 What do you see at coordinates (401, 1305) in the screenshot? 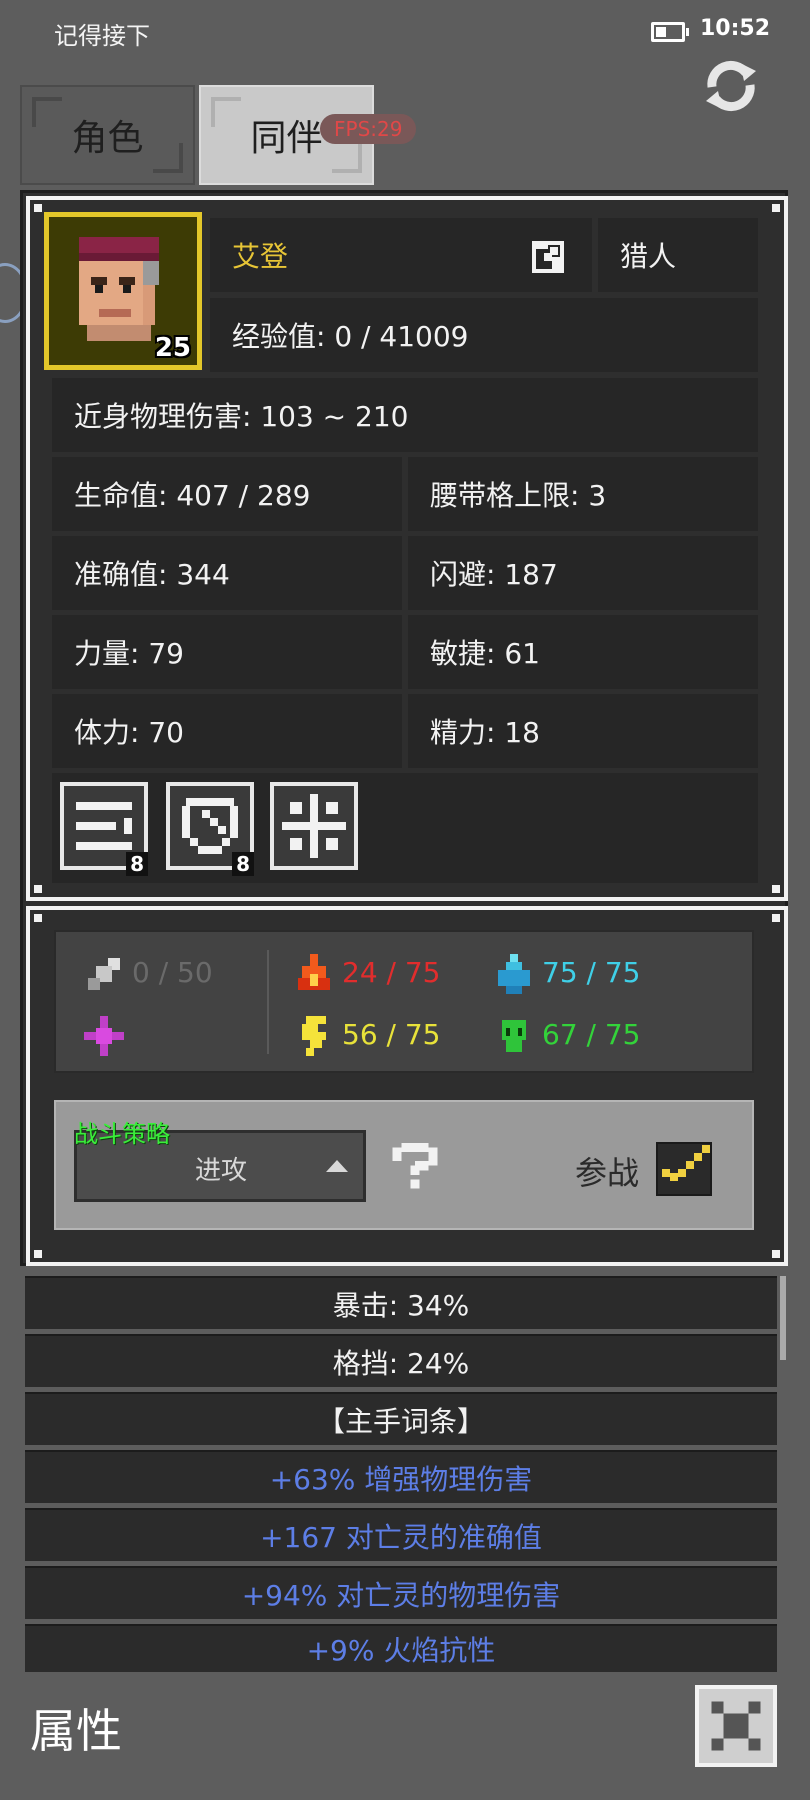
I see `attribute-text: 暴击: 34%` at bounding box center [401, 1305].